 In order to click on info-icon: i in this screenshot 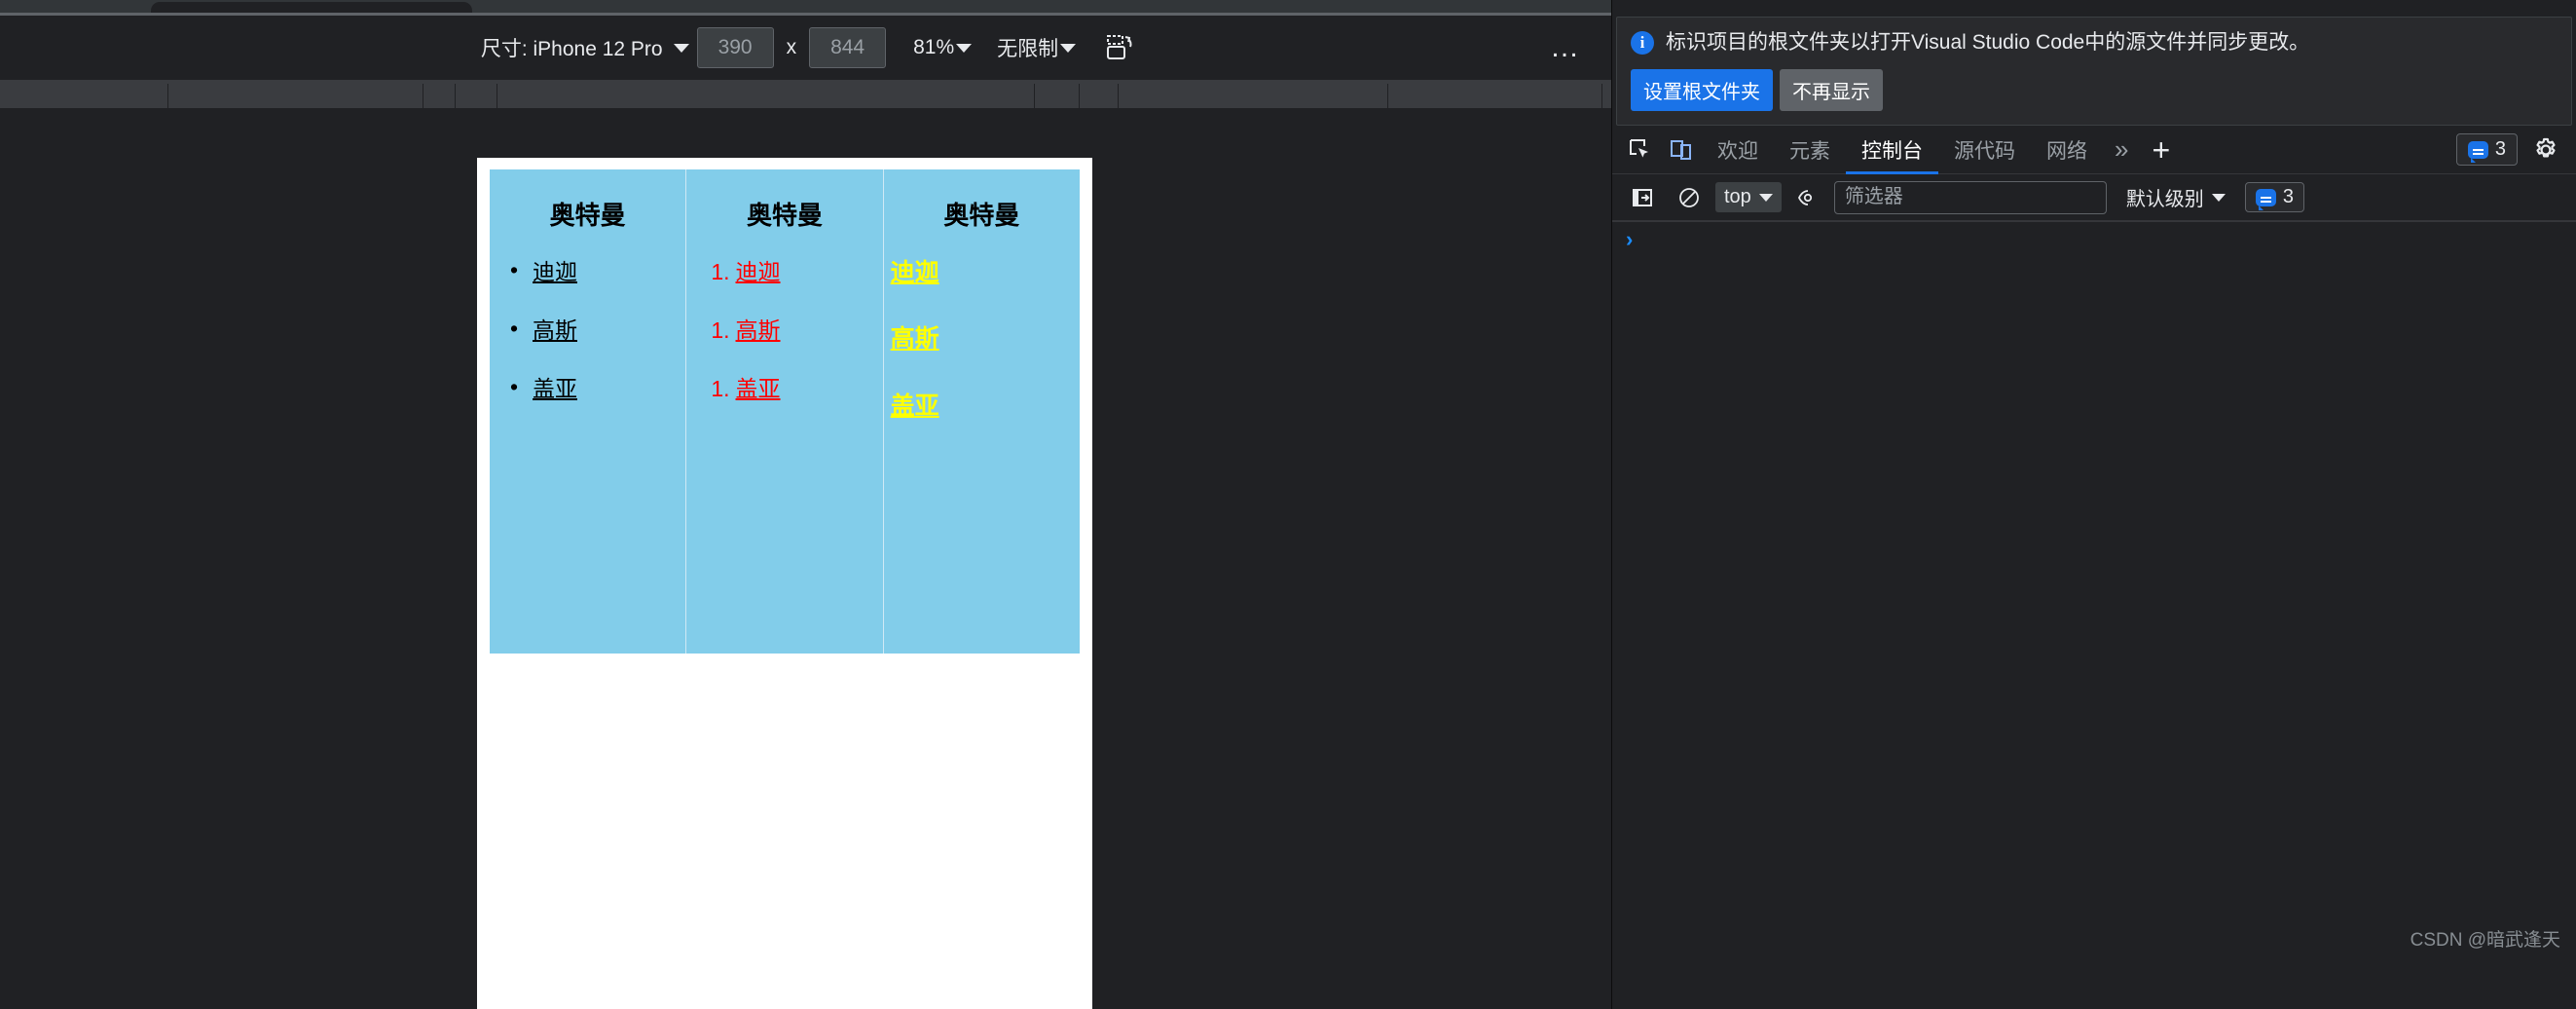, I will do `click(1642, 43)`.